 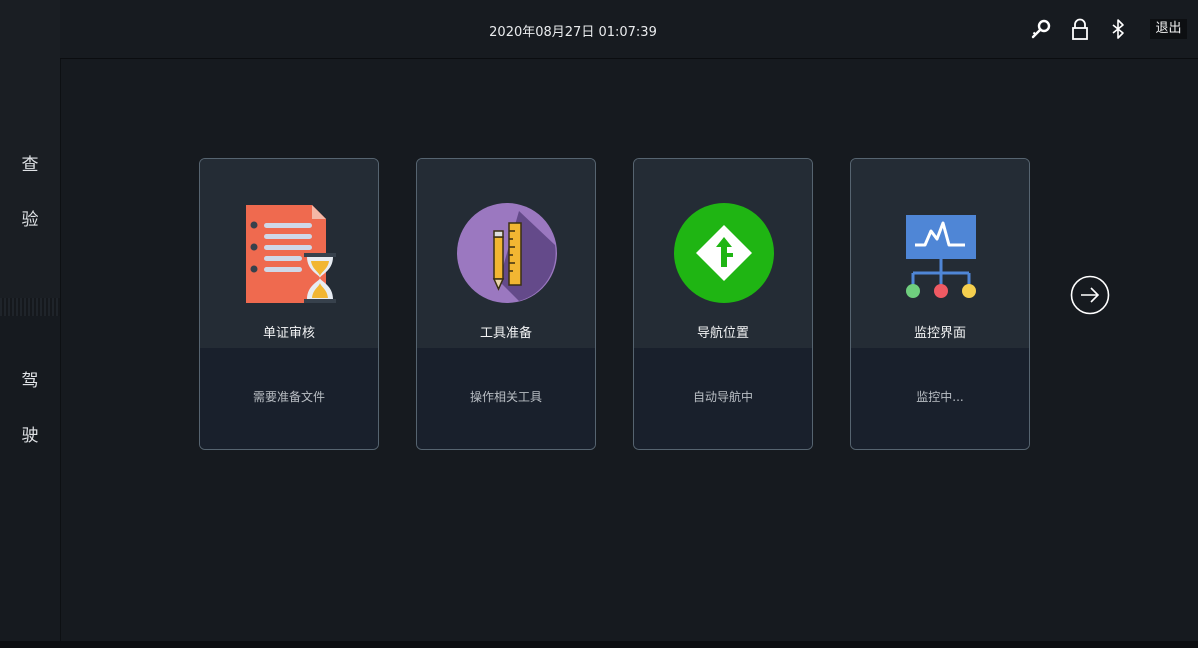 What do you see at coordinates (506, 304) in the screenshot?
I see `card-tool-prep: 工具准备 操作相关工具` at bounding box center [506, 304].